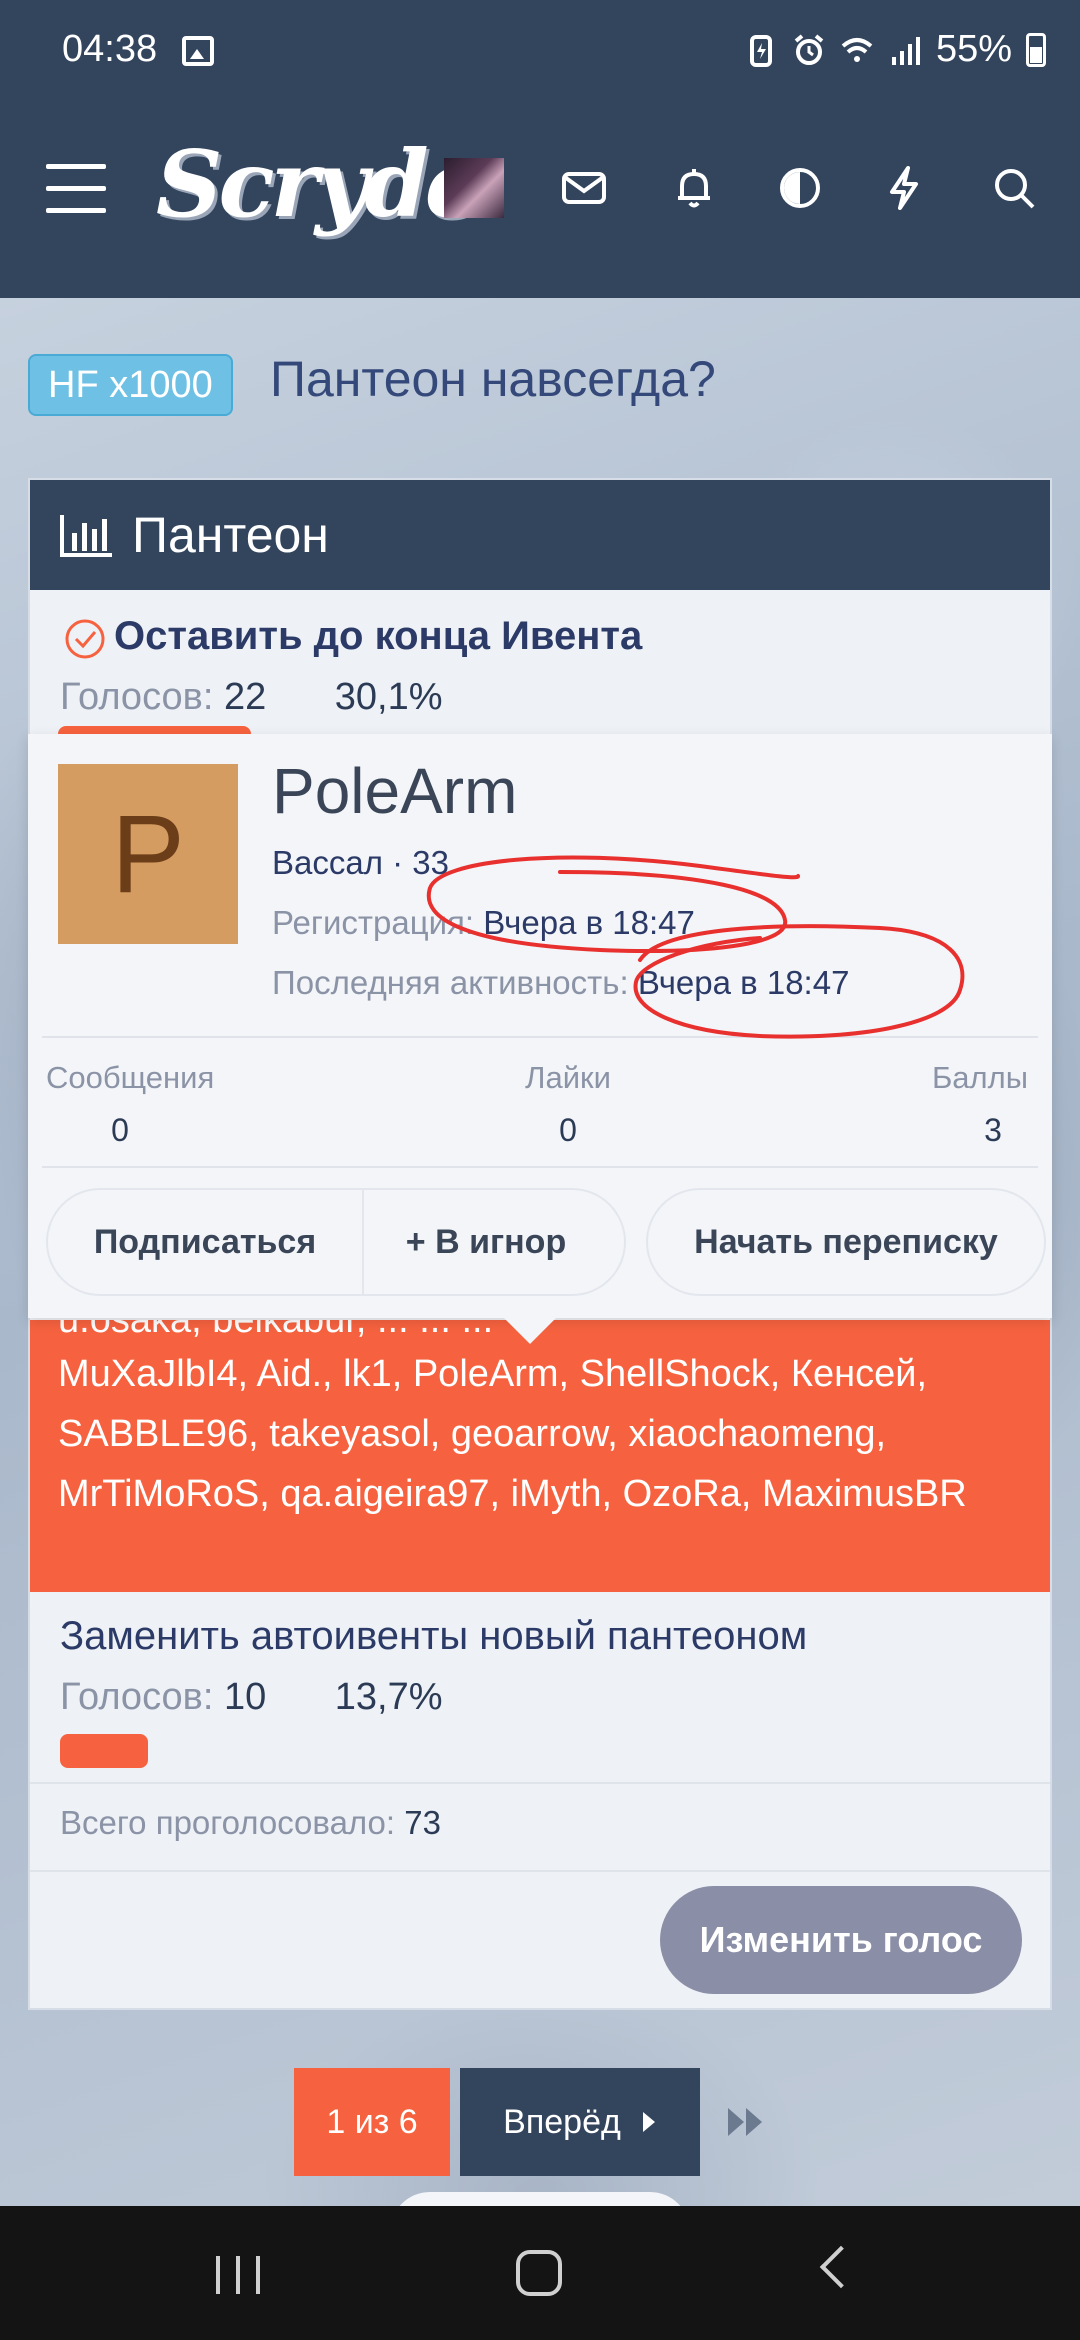 The image size is (1080, 2340). What do you see at coordinates (104, 1751) in the screenshot?
I see `poll-option-bar` at bounding box center [104, 1751].